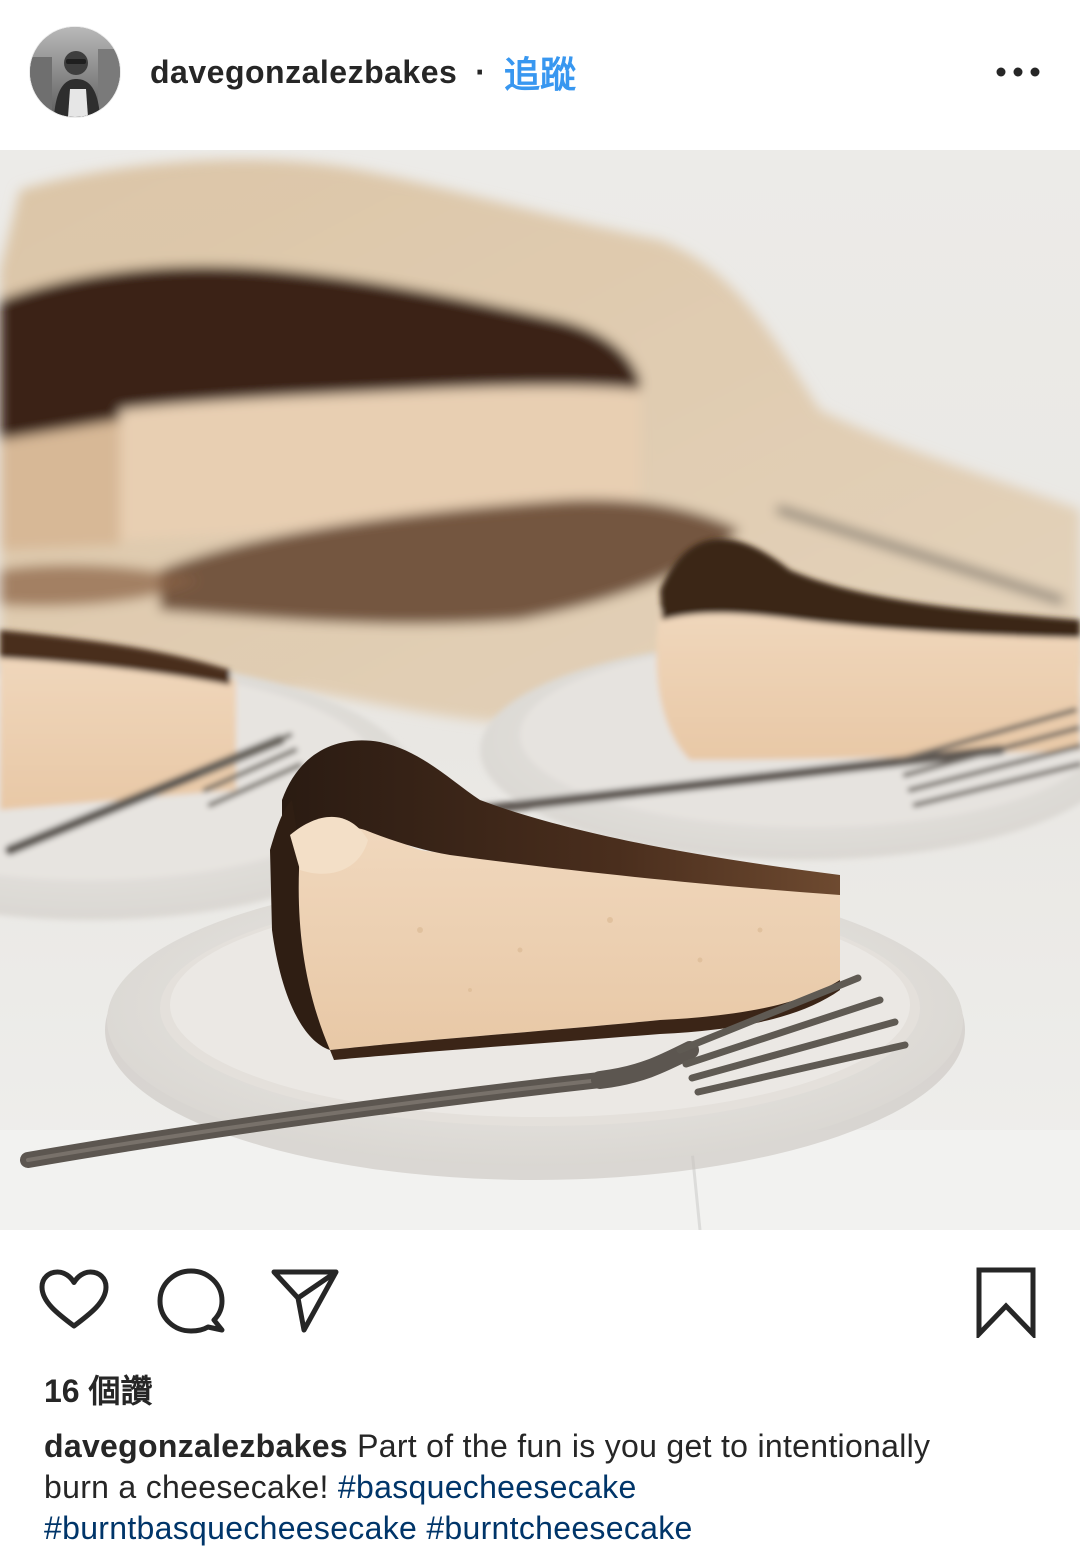  I want to click on hashtag-link: #burntbasquecheesecake, so click(230, 1528).